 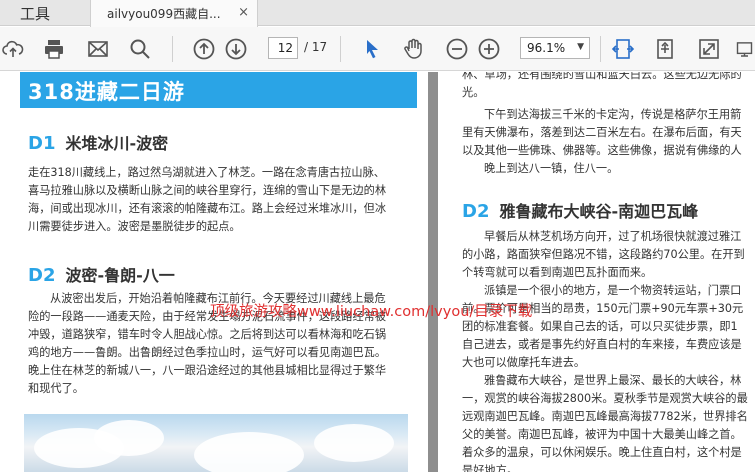 I want to click on text-line: 走在318川藏线上，路过然乌湖就进入了林芝。一路在念青唐古拉山脉、, so click(x=206, y=172).